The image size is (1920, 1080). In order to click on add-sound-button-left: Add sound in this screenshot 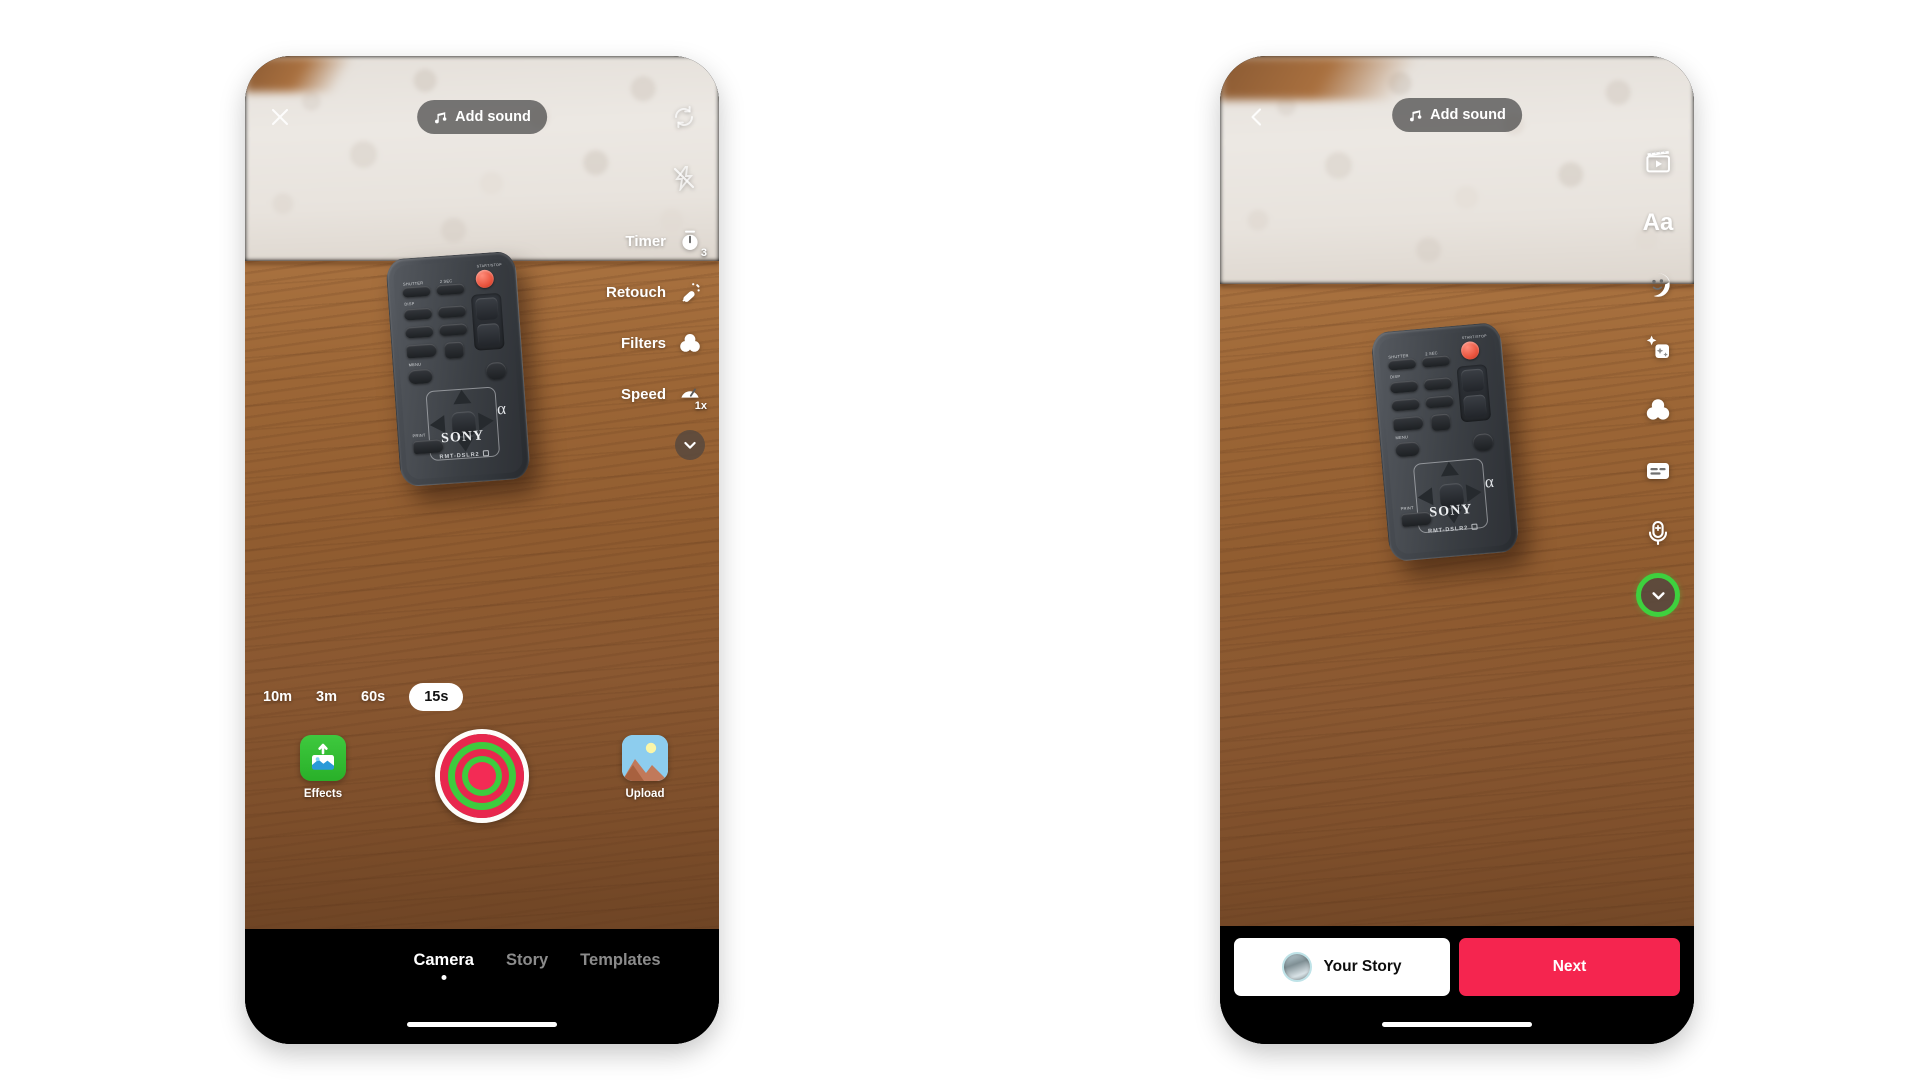, I will do `click(482, 117)`.